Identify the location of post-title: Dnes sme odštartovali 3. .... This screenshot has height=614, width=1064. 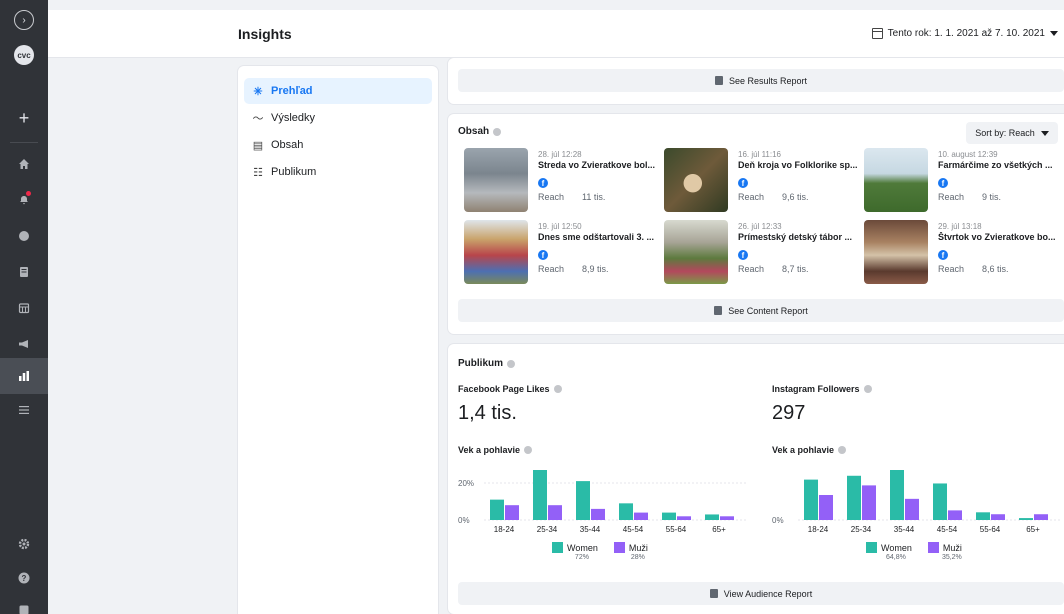
(596, 237).